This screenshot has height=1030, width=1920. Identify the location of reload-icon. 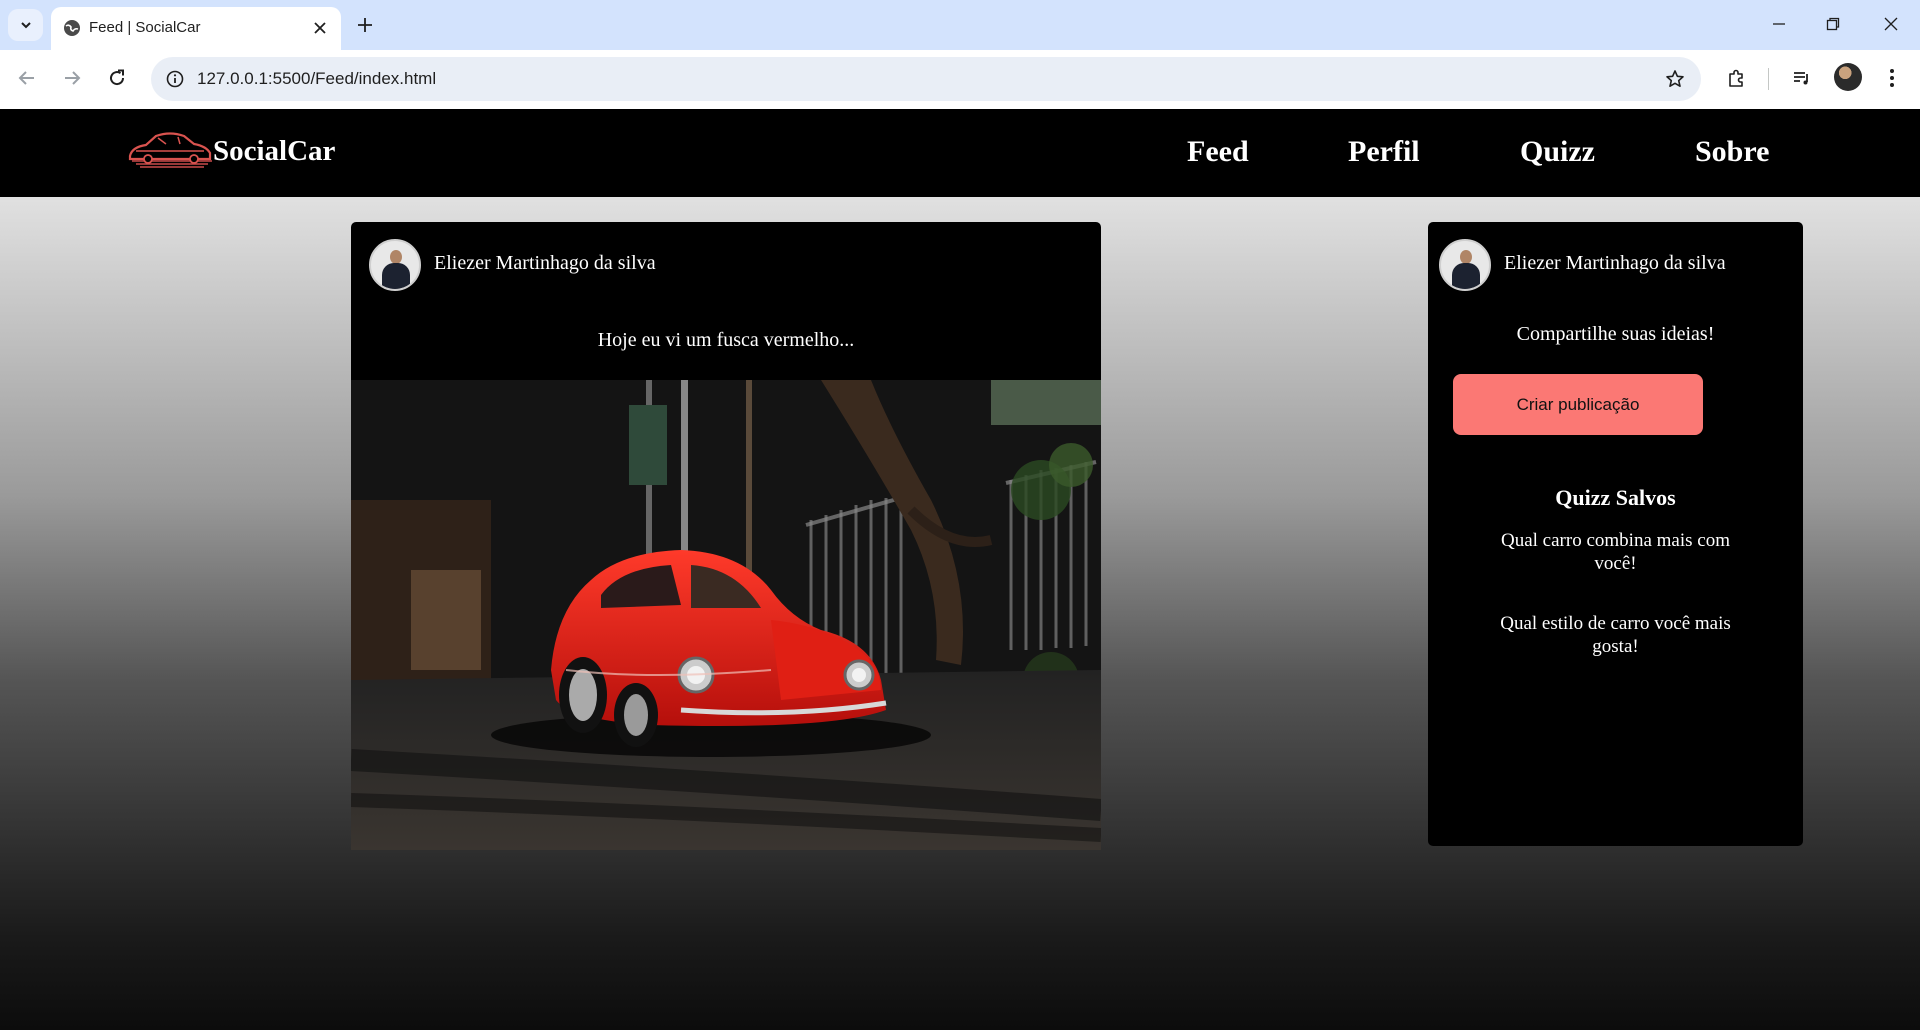
(117, 77).